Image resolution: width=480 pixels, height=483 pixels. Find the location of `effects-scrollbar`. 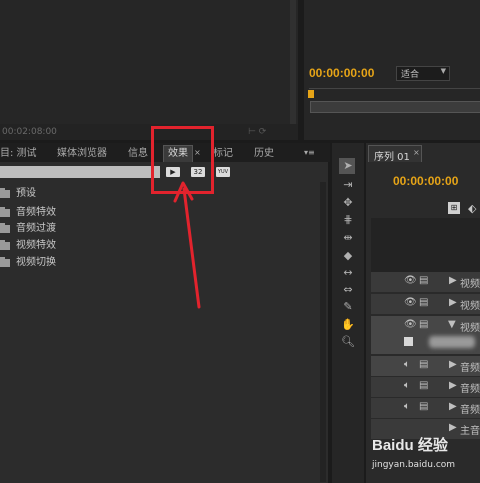

effects-scrollbar is located at coordinates (323, 332).